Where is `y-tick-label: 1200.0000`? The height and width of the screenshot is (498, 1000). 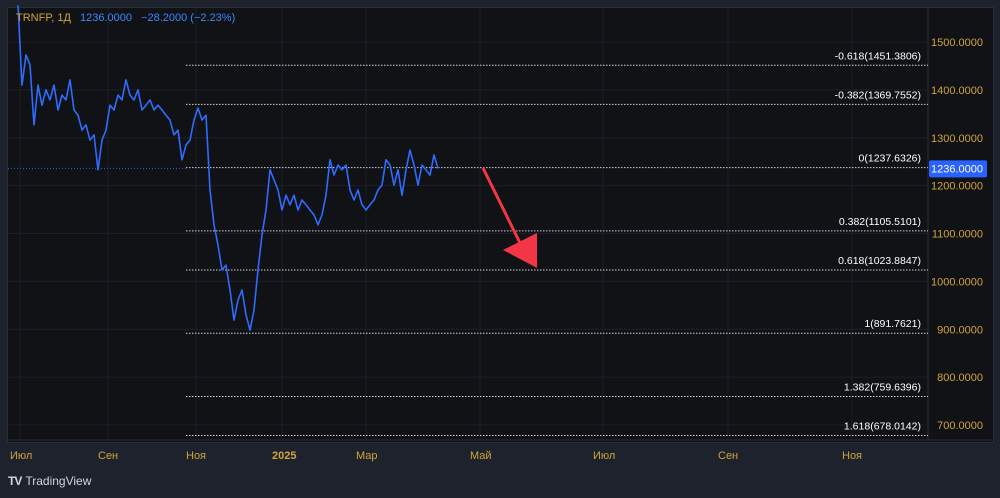
y-tick-label: 1200.0000 is located at coordinates (957, 187).